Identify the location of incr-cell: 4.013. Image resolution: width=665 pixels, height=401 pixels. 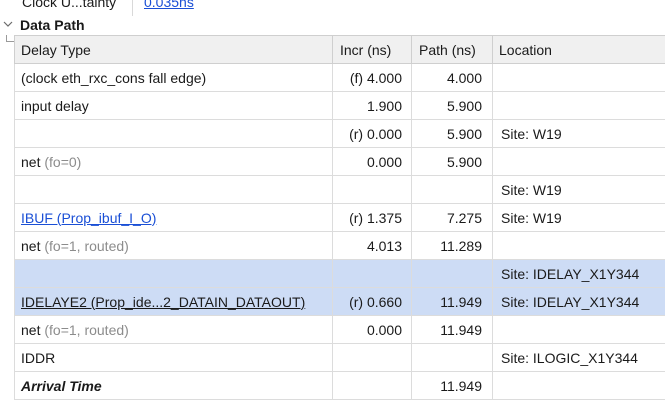
(372, 245).